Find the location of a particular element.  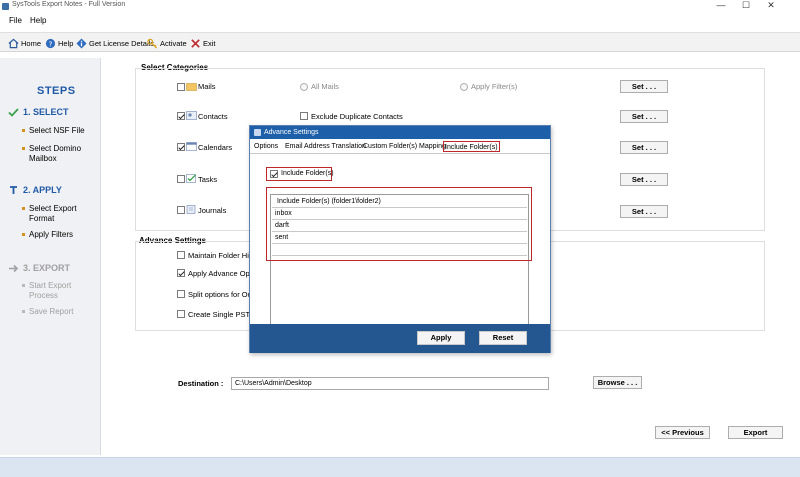

mail-folder-icon is located at coordinates (191, 87).